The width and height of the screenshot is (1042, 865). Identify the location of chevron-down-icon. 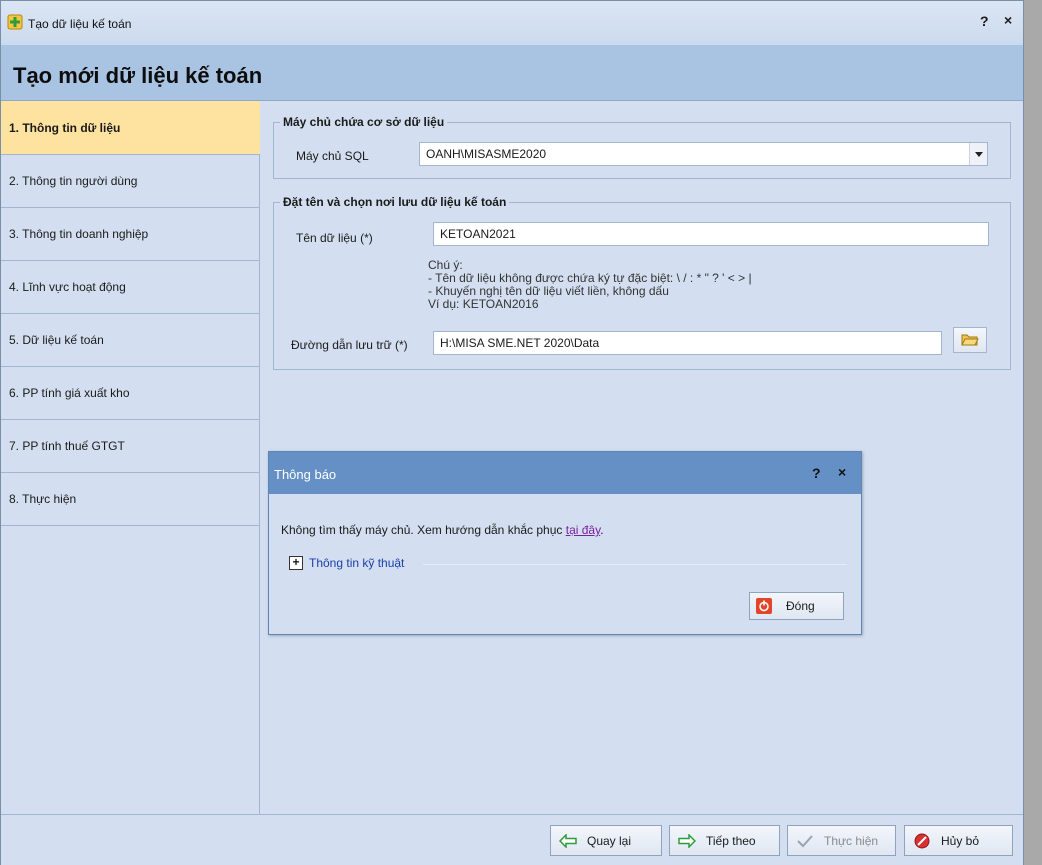
(978, 154).